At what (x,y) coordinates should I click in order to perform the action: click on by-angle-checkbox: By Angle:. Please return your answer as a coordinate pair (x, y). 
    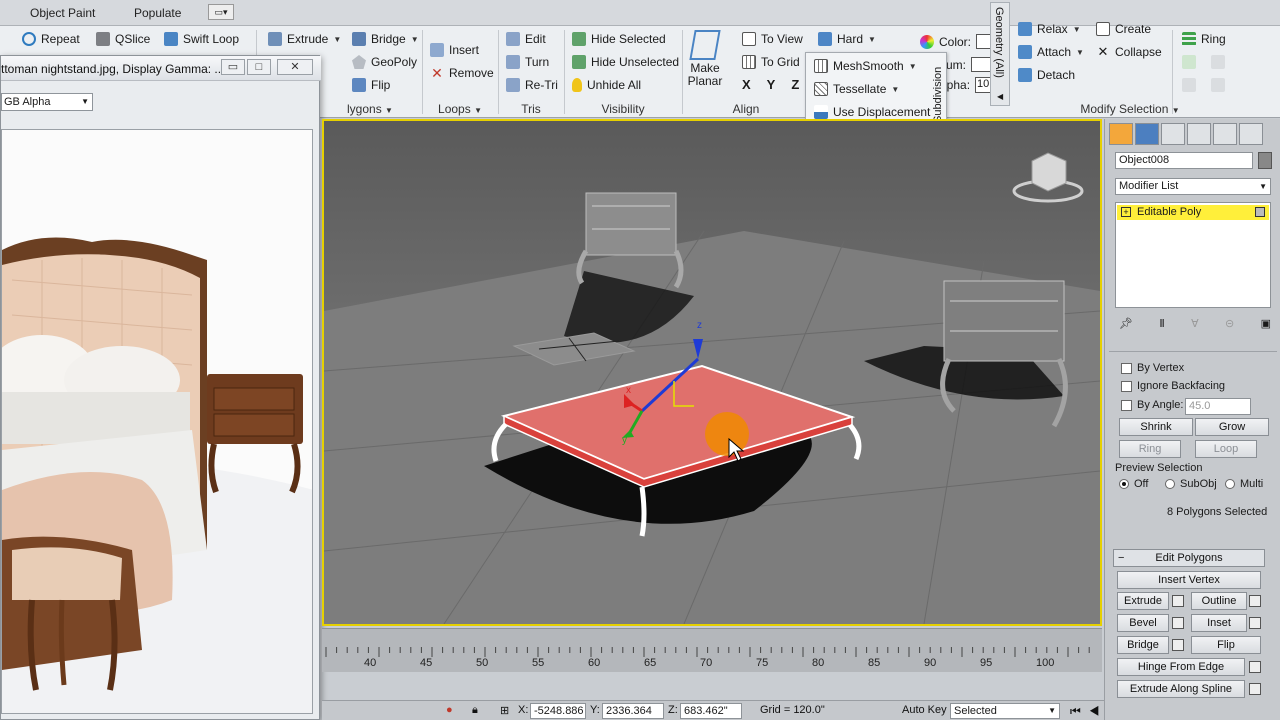
    Looking at the image, I should click on (1152, 405).